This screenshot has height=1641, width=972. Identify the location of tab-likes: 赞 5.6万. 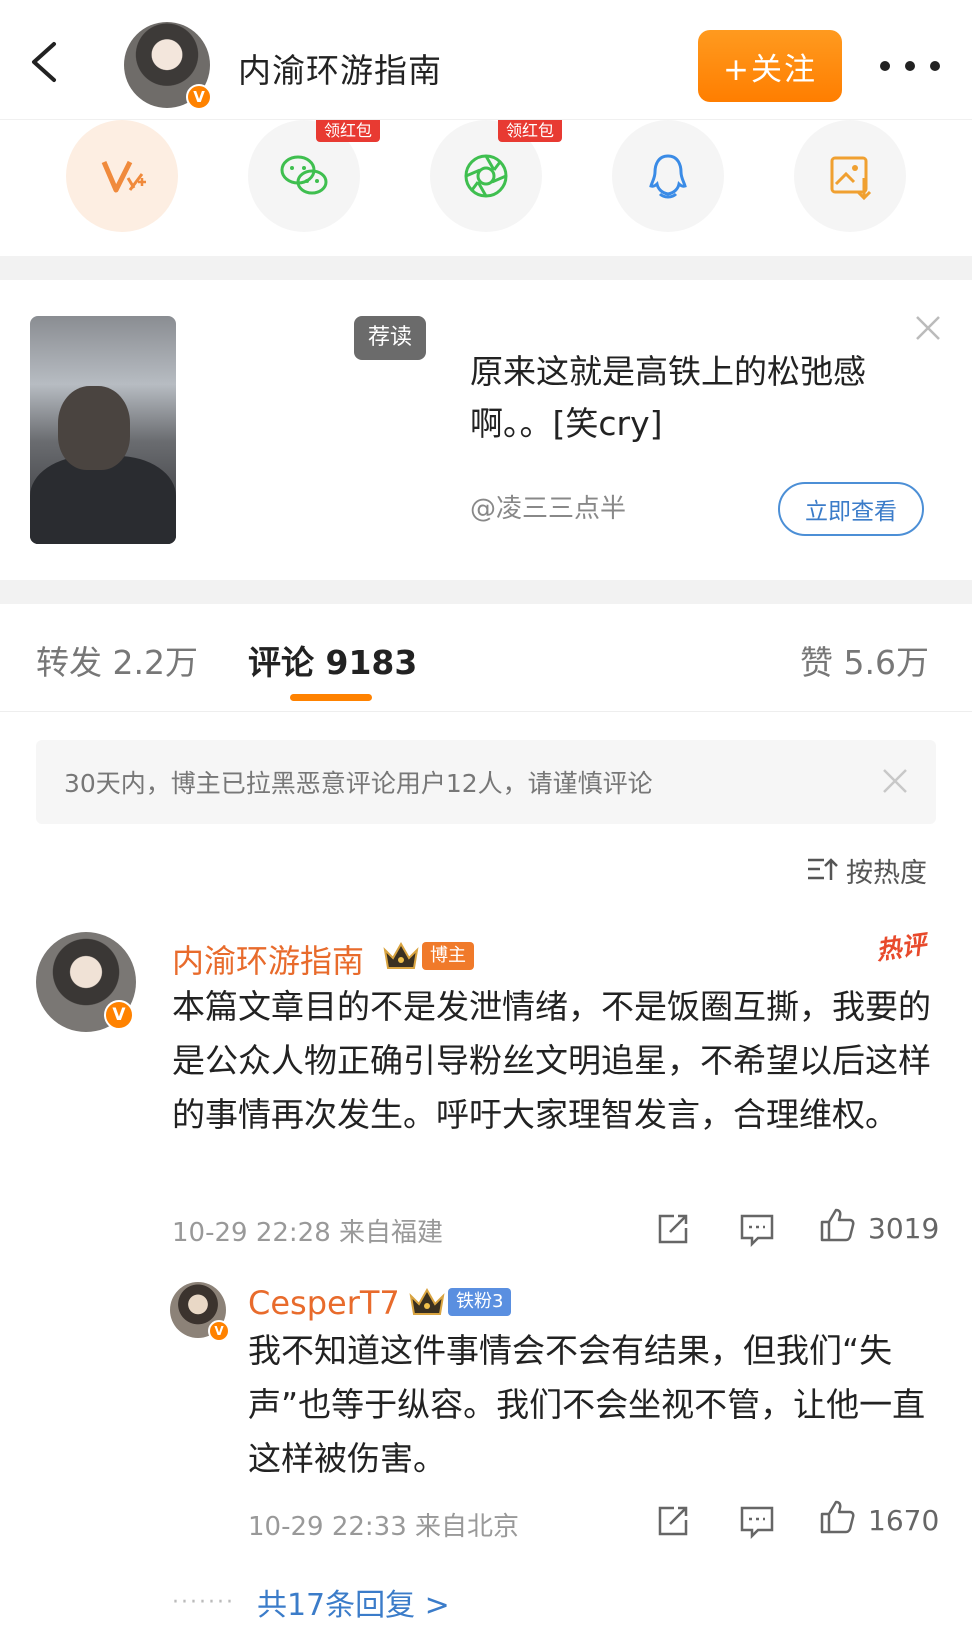
(864, 660).